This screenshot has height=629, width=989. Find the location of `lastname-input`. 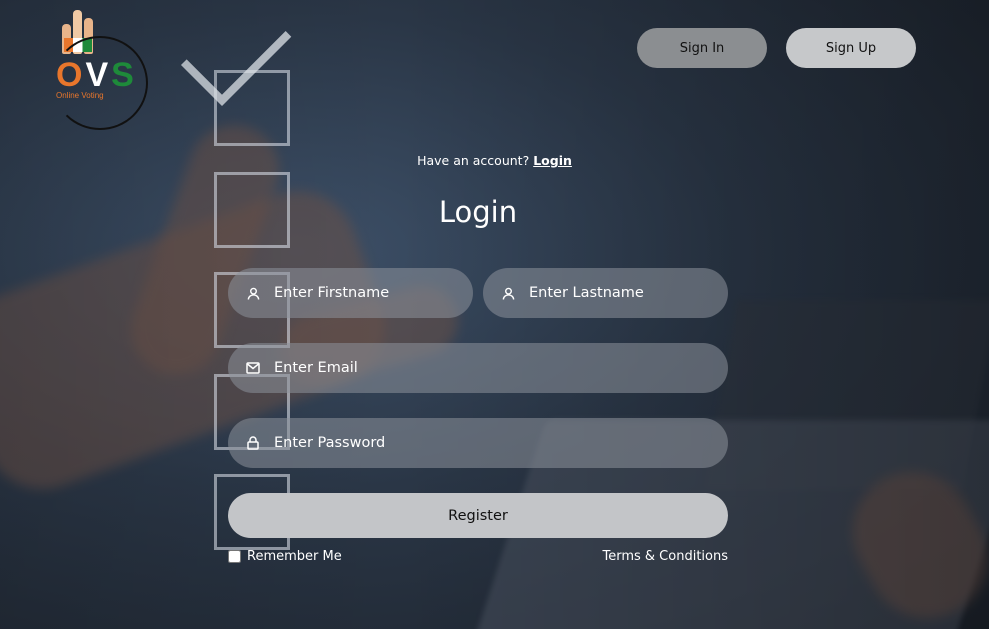

lastname-input is located at coordinates (620, 293).